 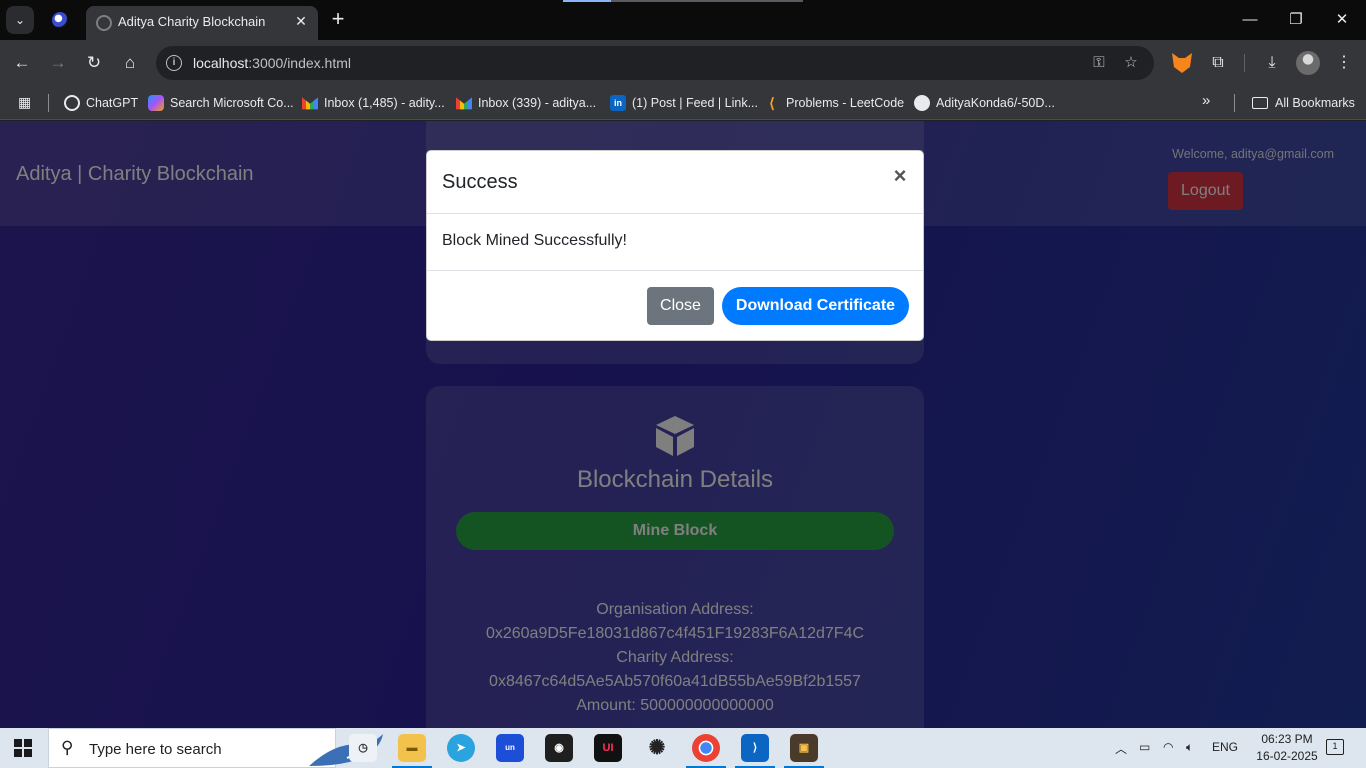 What do you see at coordinates (23, 748) in the screenshot?
I see `windows-start-icon` at bounding box center [23, 748].